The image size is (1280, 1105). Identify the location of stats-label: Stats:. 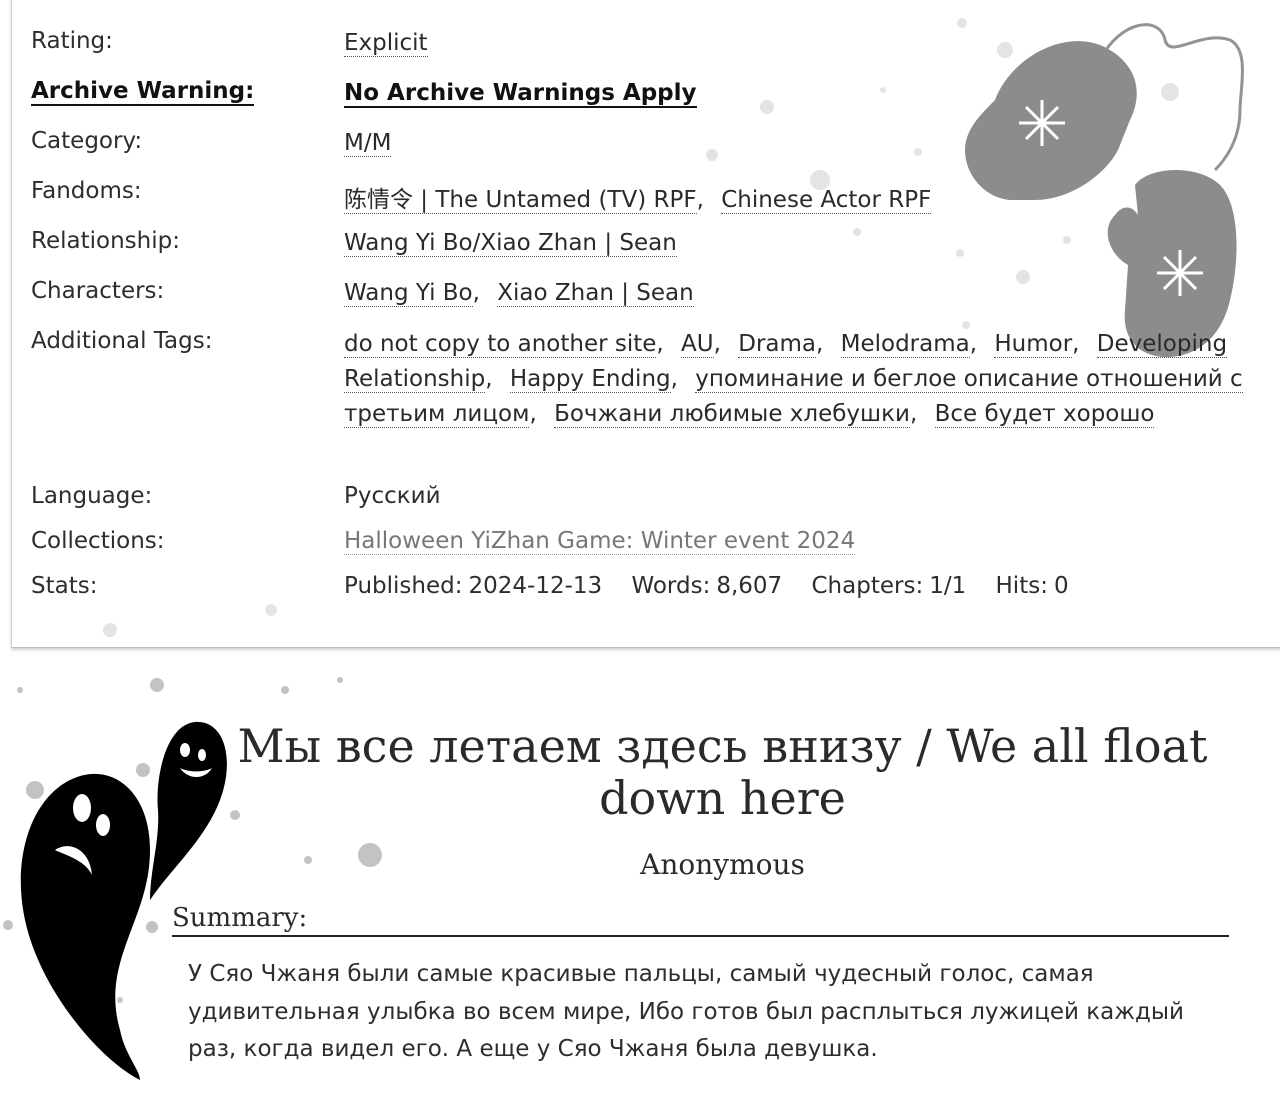
(64, 586).